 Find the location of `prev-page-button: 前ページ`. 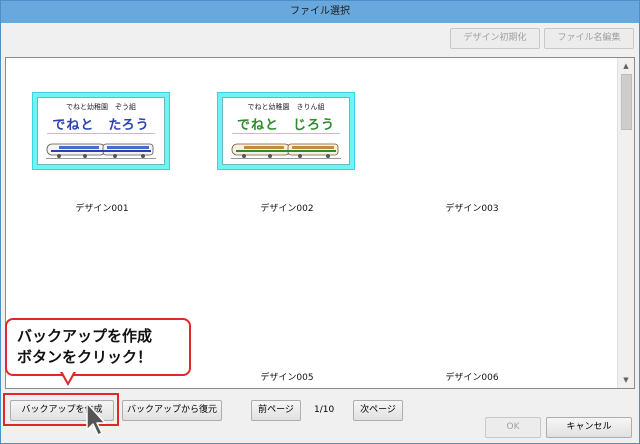

prev-page-button: 前ページ is located at coordinates (276, 410).